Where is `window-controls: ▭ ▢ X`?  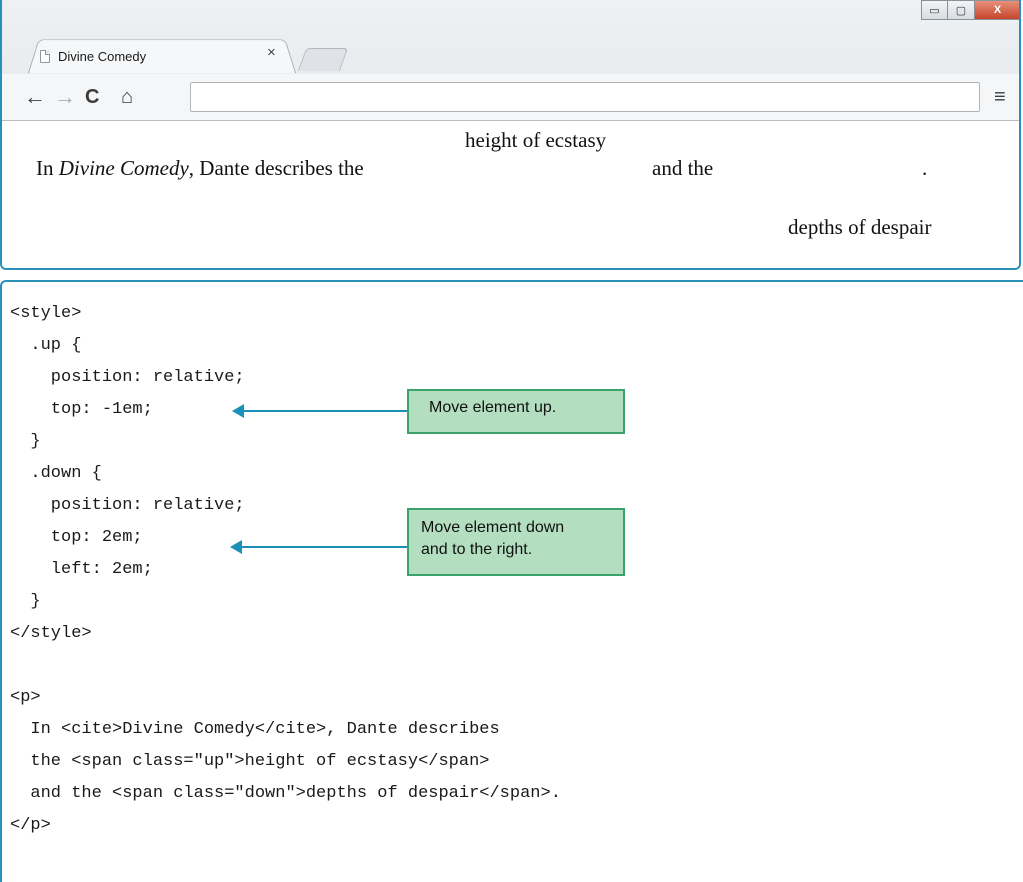 window-controls: ▭ ▢ X is located at coordinates (970, 10).